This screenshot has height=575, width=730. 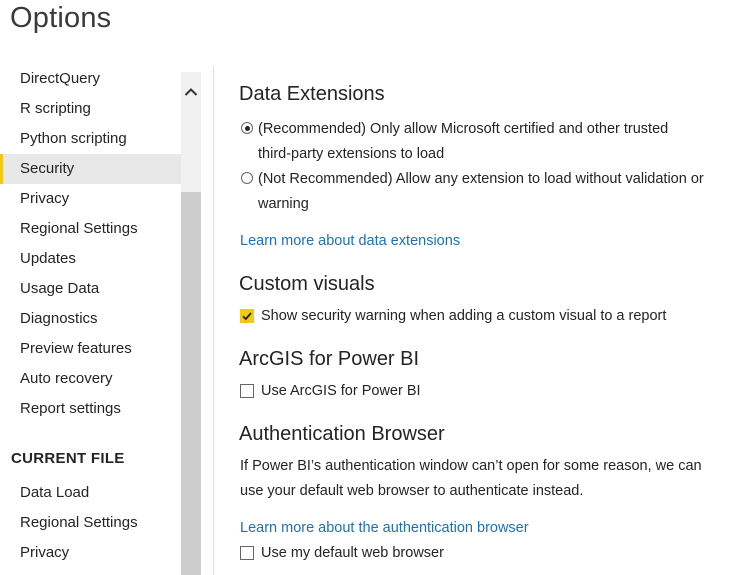 I want to click on sidebar-scrollbar, so click(x=191, y=323).